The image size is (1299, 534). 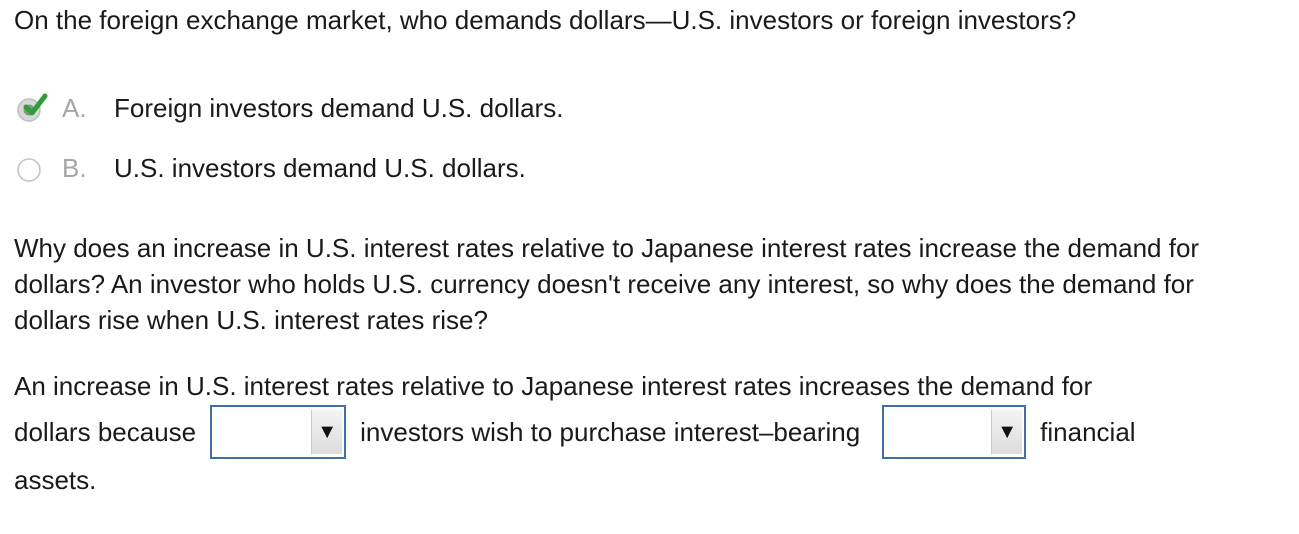 What do you see at coordinates (954, 432) in the screenshot?
I see `dropdown-2: ▼` at bounding box center [954, 432].